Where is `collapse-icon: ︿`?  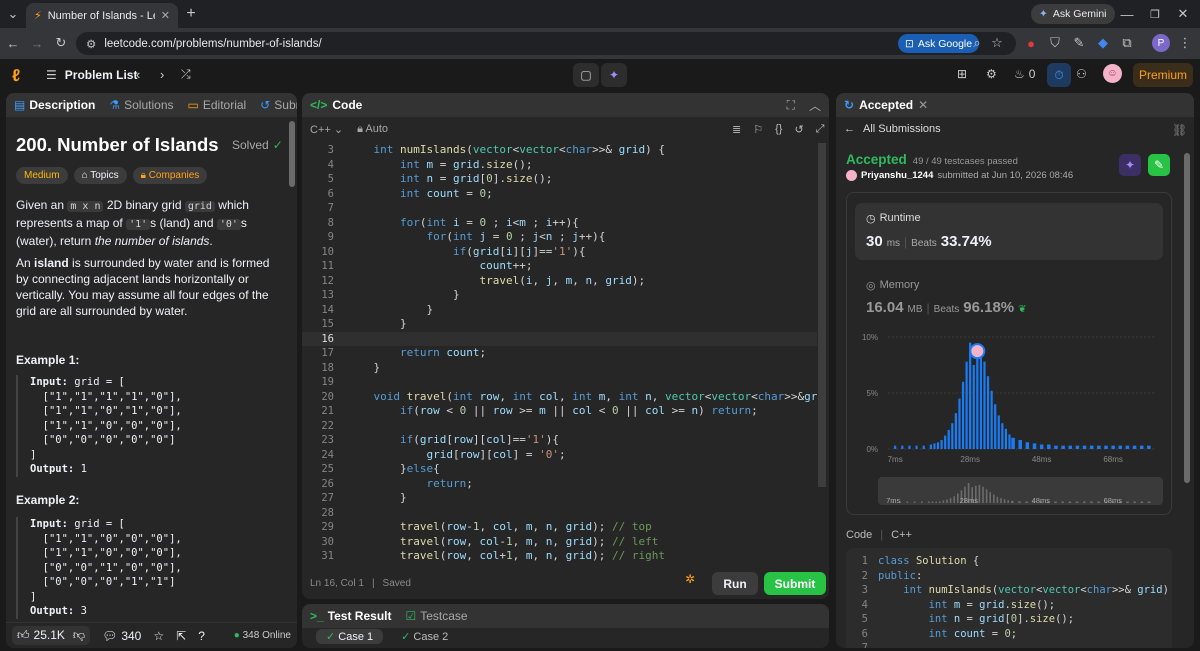
collapse-icon: ︿ is located at coordinates (815, 105).